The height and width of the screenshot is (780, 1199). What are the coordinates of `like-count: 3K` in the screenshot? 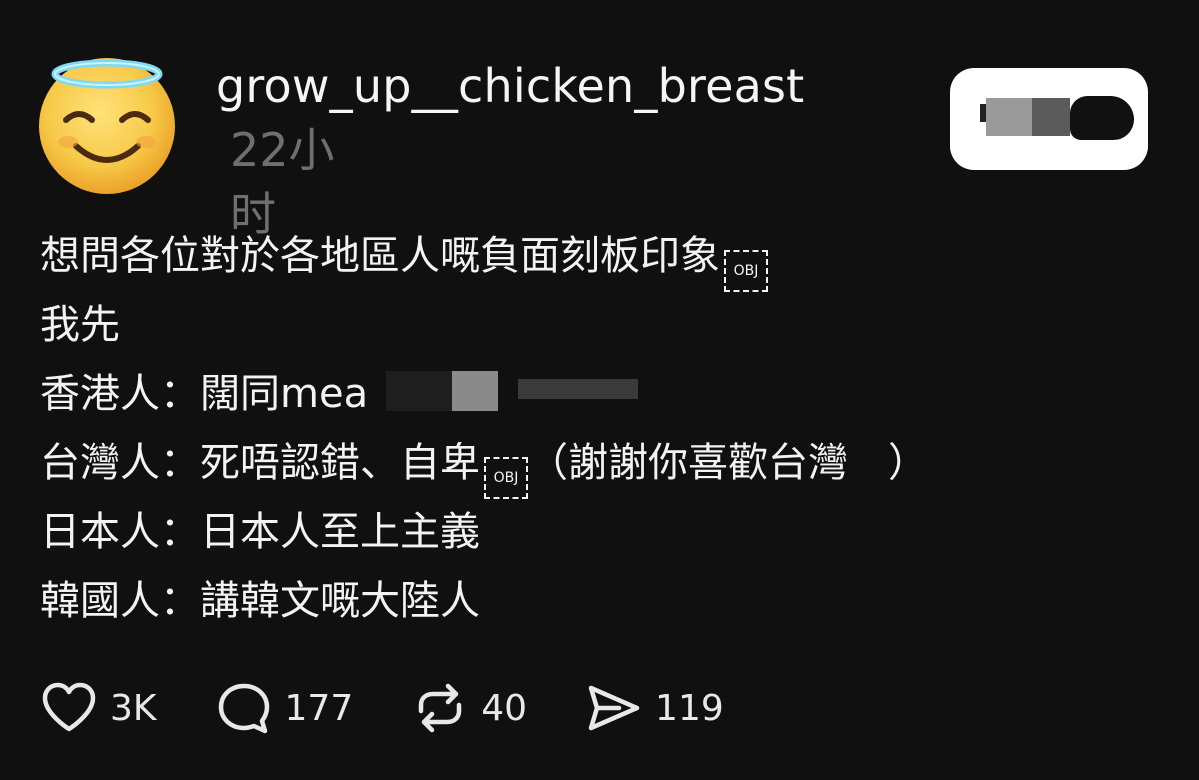 It's located at (133, 708).